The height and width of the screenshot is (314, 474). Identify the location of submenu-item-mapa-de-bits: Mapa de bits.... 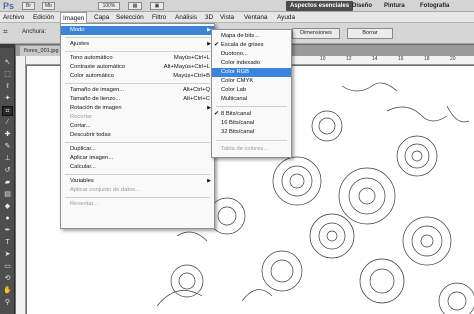
(251, 36).